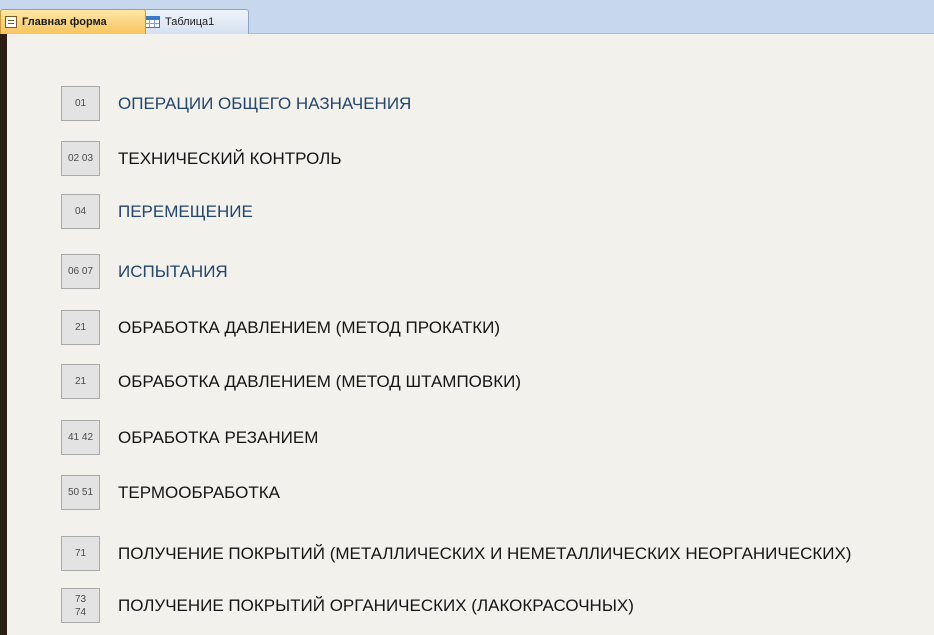 The image size is (934, 635). What do you see at coordinates (265, 103) in the screenshot?
I see `operation-label: ОПЕРАЦИИ ОБЩЕГО НАЗНАЧЕНИЯ` at bounding box center [265, 103].